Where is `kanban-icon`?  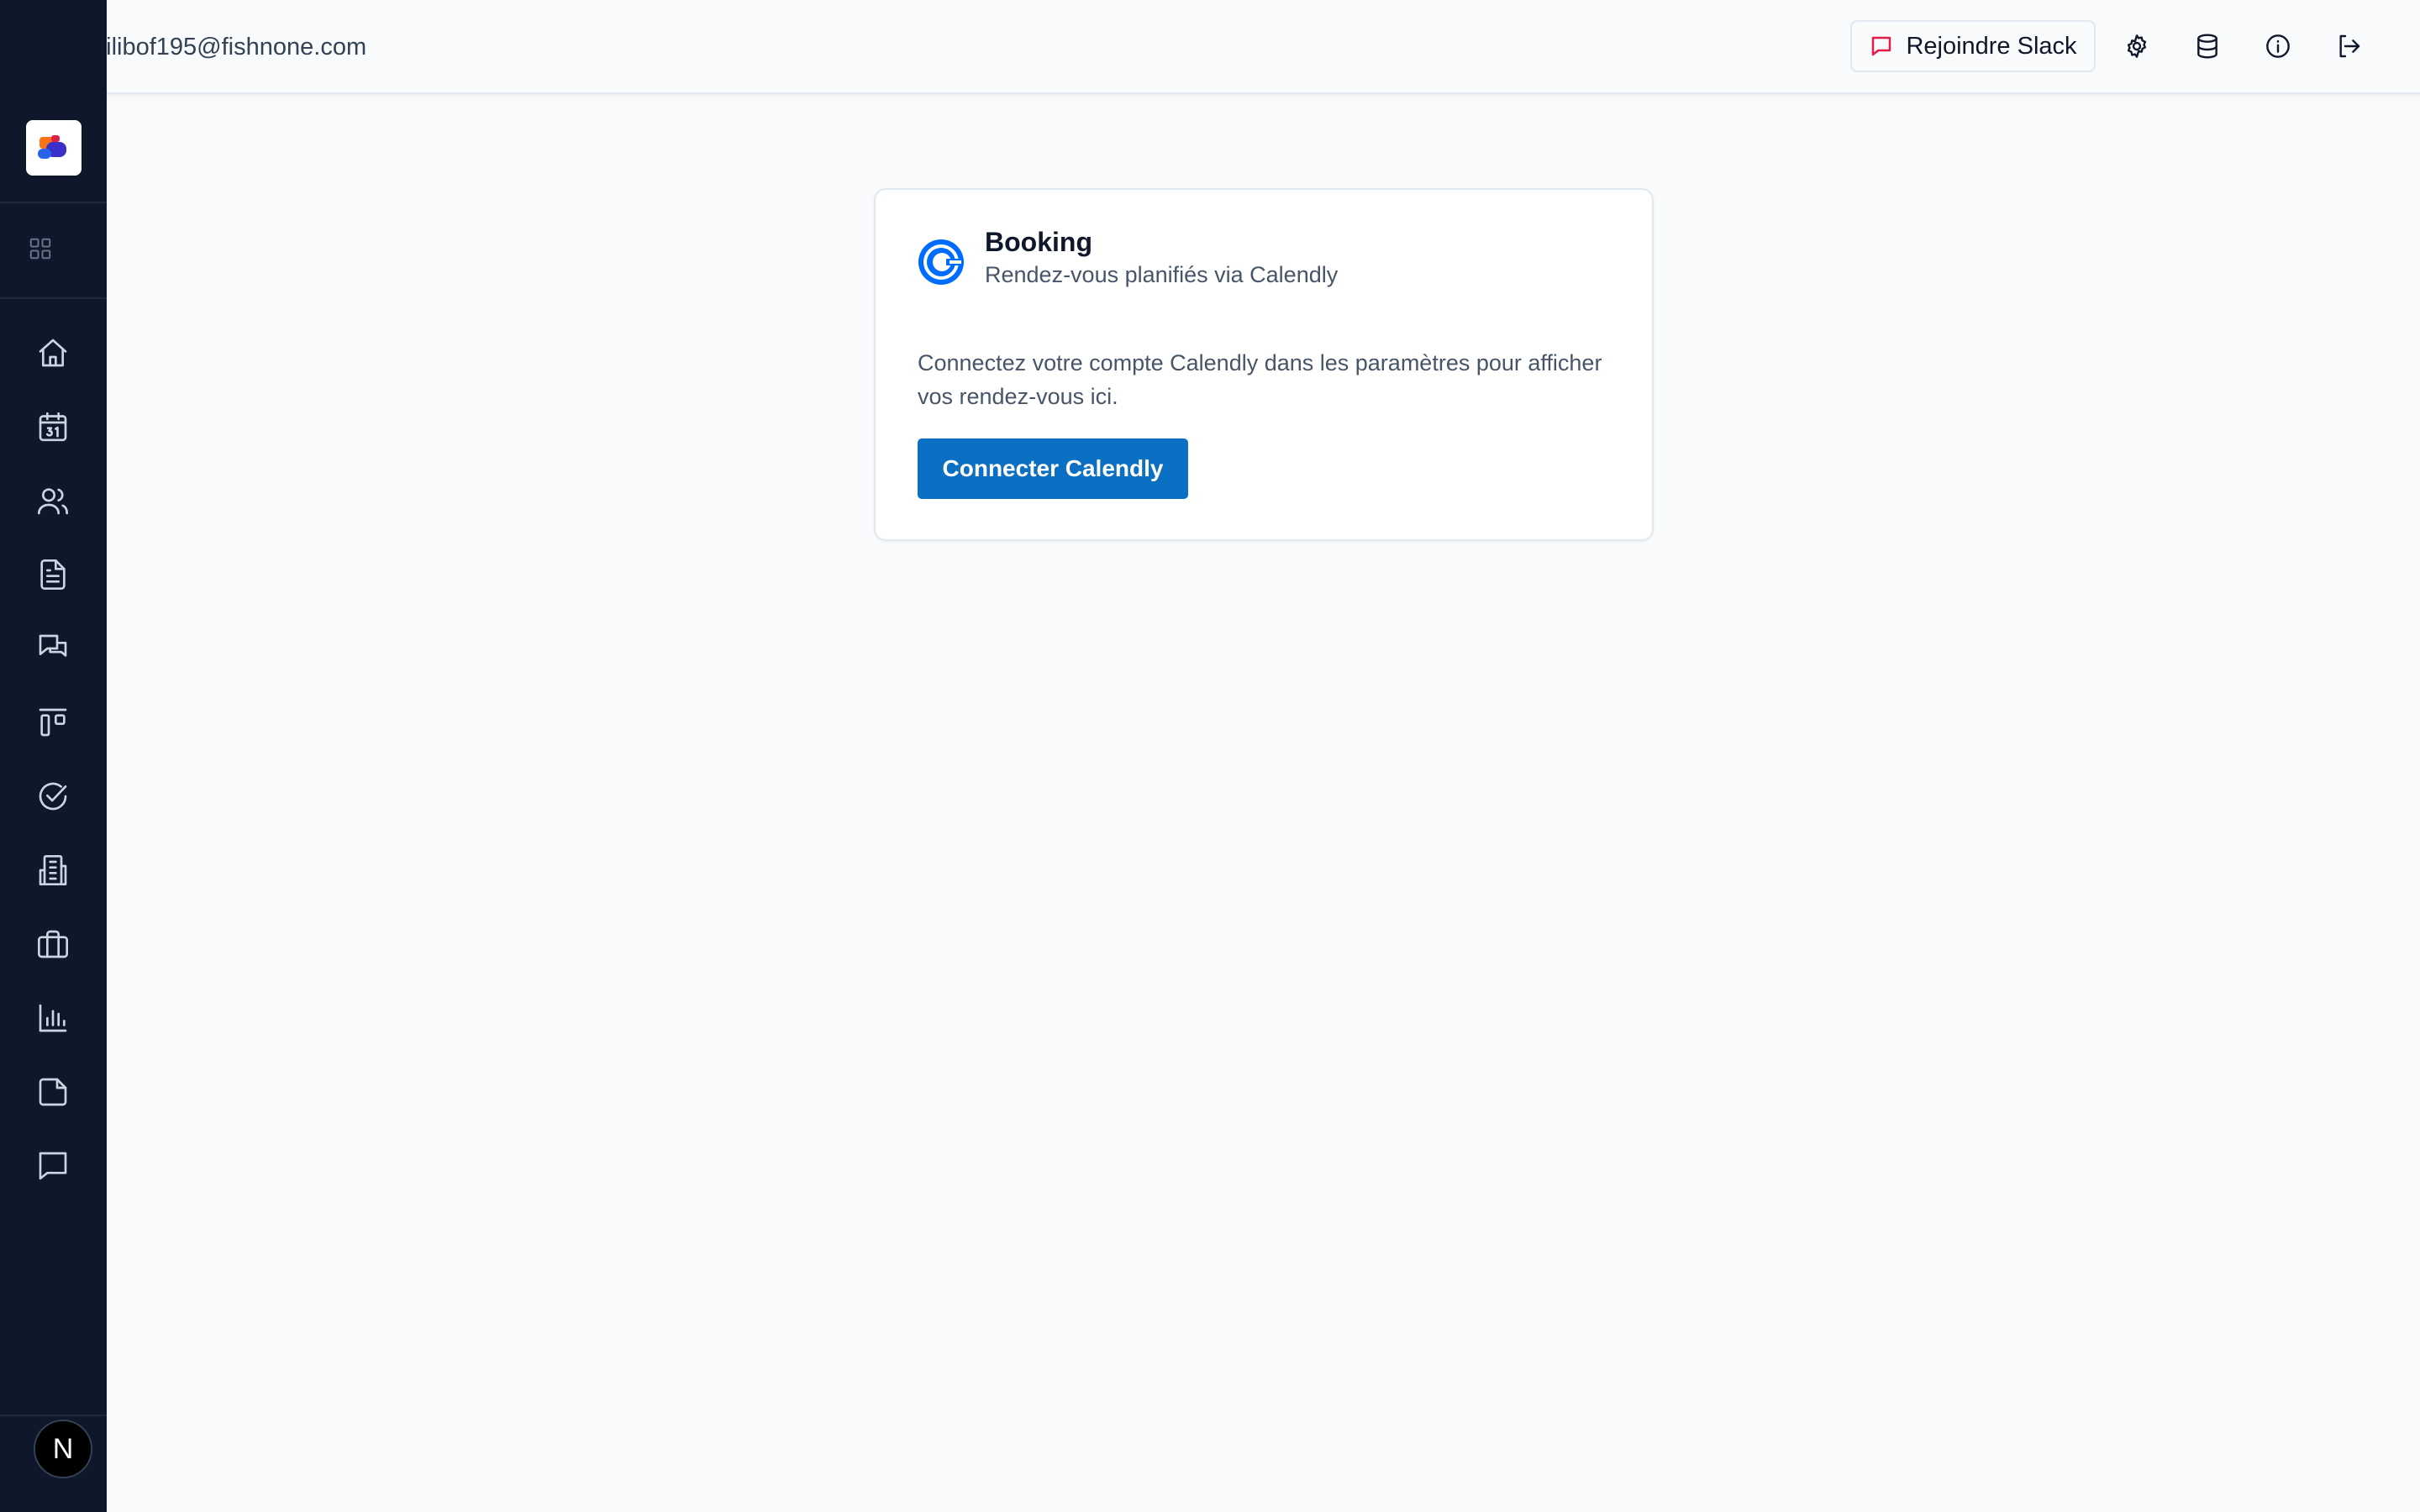
kanban-icon is located at coordinates (53, 722).